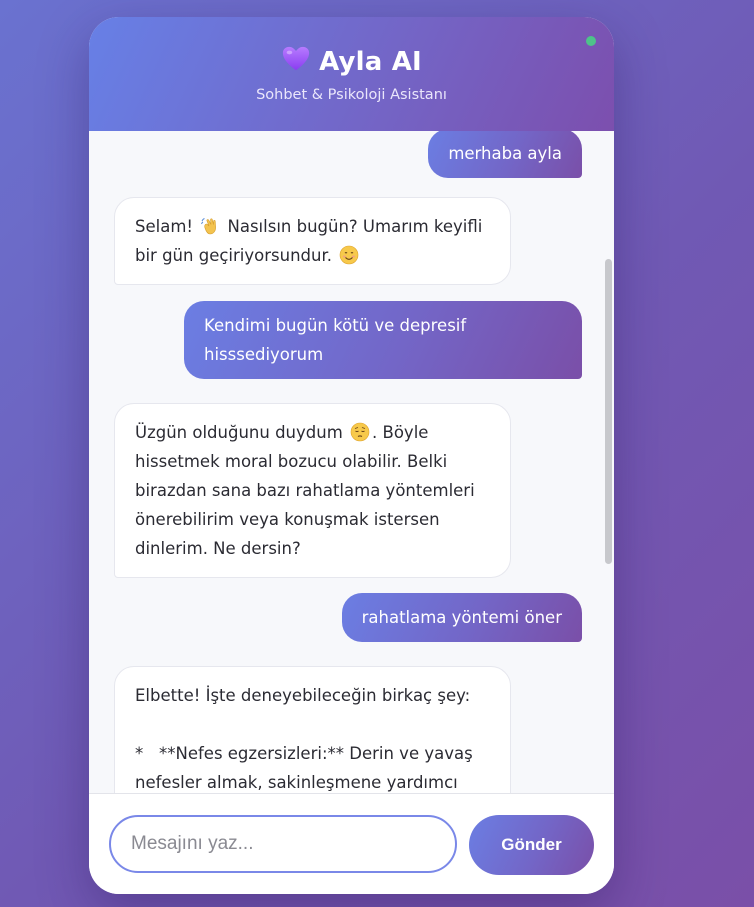 This screenshot has height=907, width=754. I want to click on chat-header: Ayla AI Sohbet & Psikoloji Asistanı, so click(351, 74).